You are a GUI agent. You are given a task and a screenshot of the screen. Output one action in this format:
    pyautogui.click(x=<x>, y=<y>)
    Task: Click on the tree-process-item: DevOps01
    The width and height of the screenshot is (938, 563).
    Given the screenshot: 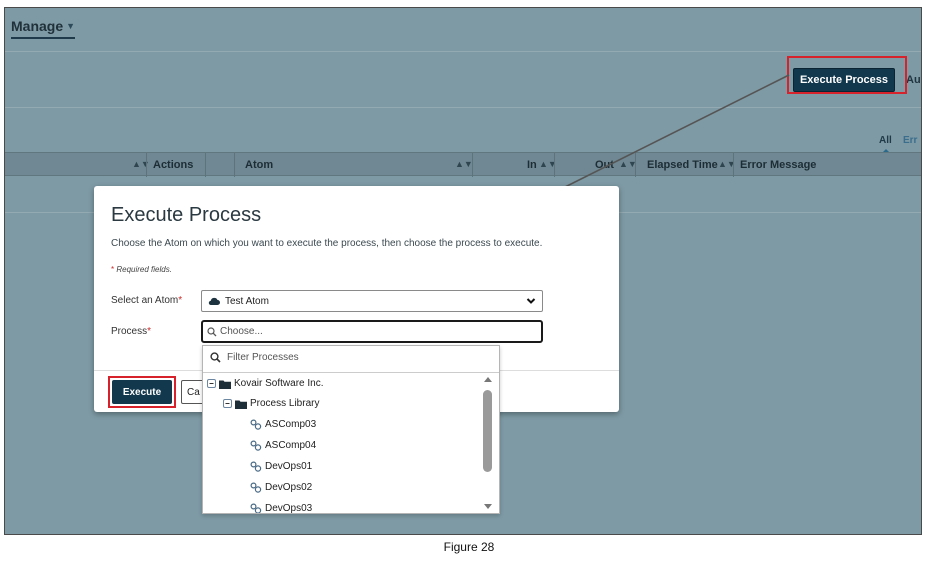 What is the action you would take?
    pyautogui.click(x=281, y=466)
    